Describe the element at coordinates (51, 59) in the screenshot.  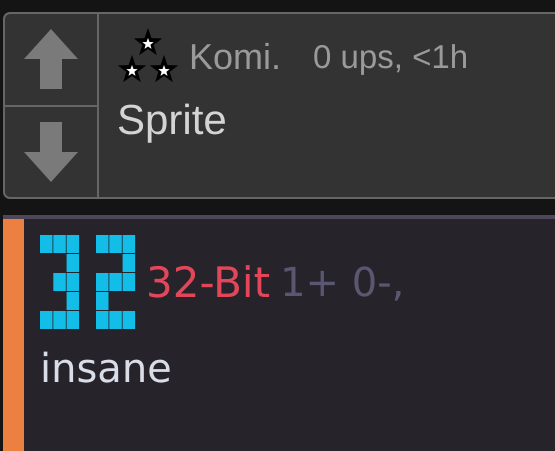
I see `up-arrow-icon` at that location.